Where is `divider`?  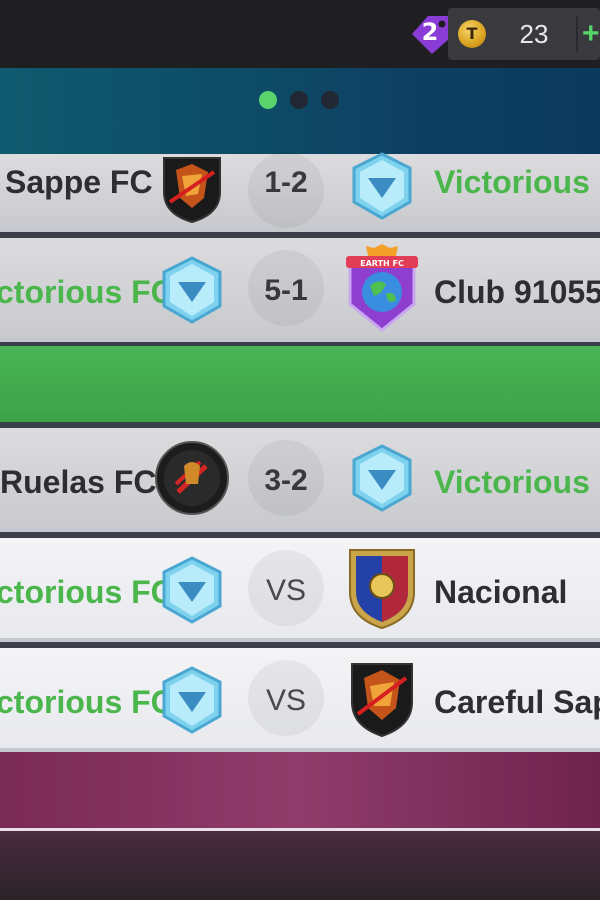
divider is located at coordinates (577, 34).